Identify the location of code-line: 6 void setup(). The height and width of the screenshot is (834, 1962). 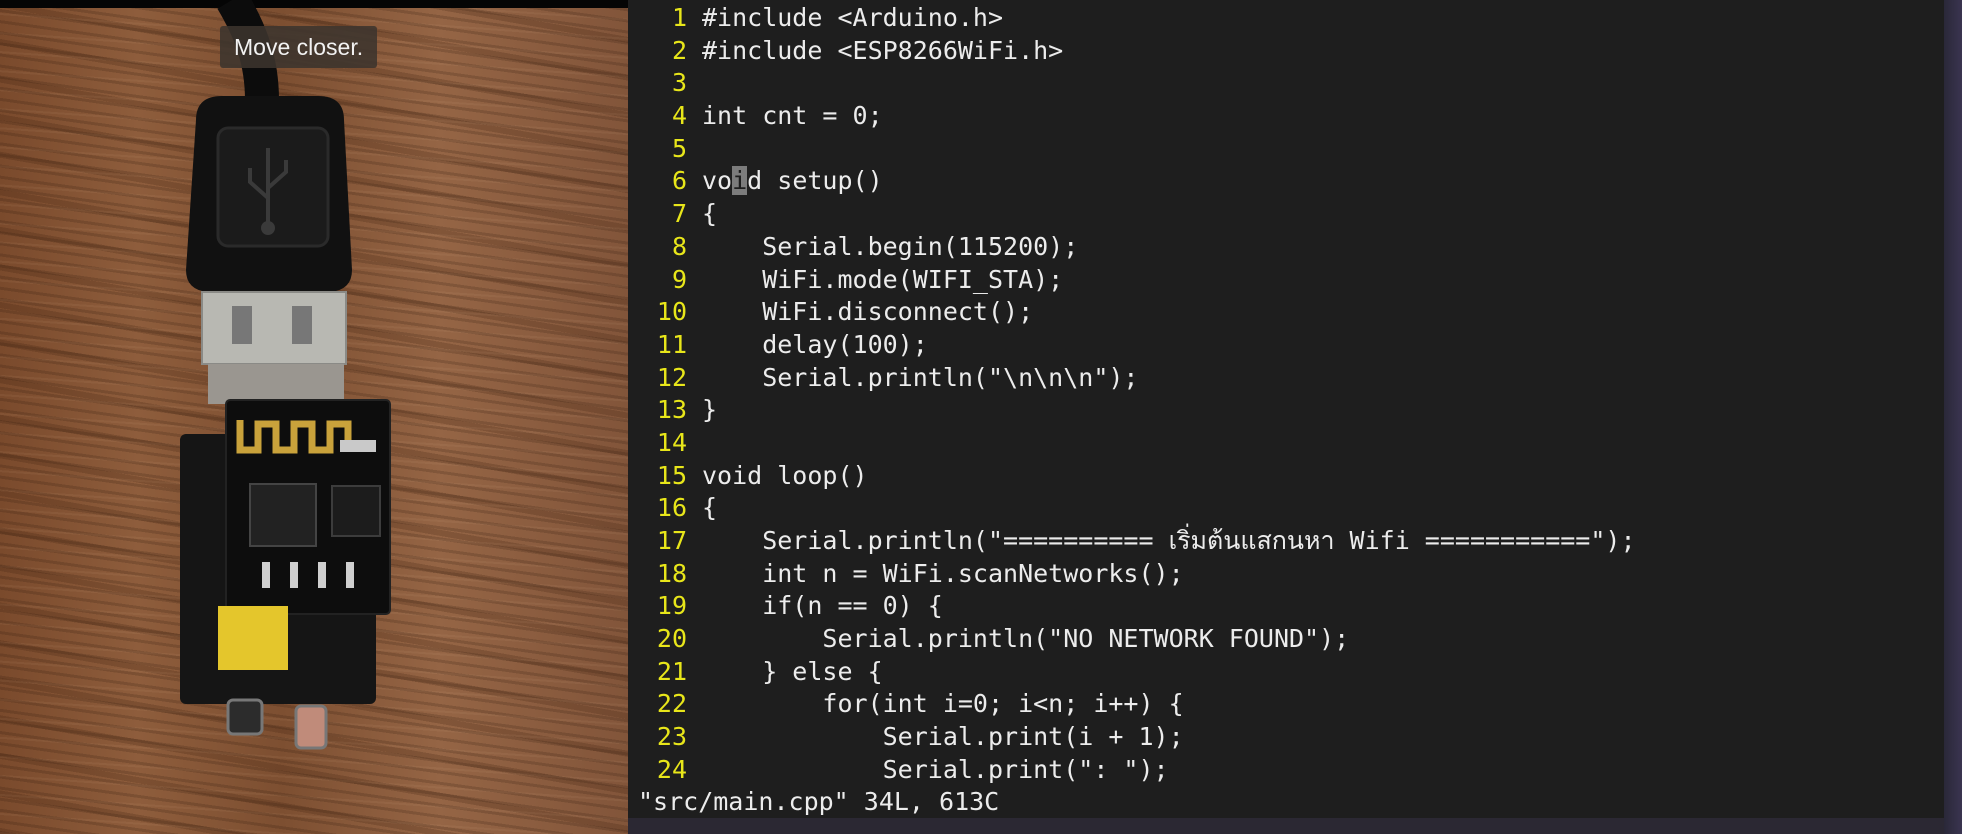
(1286, 181).